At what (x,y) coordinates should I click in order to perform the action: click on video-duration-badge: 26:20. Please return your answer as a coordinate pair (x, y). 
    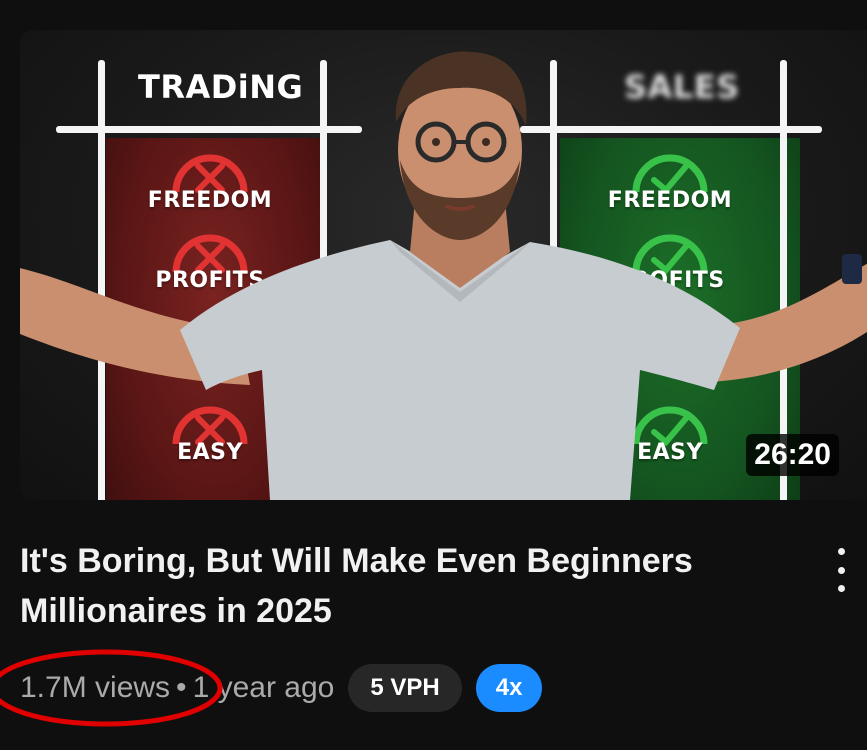
    Looking at the image, I should click on (792, 455).